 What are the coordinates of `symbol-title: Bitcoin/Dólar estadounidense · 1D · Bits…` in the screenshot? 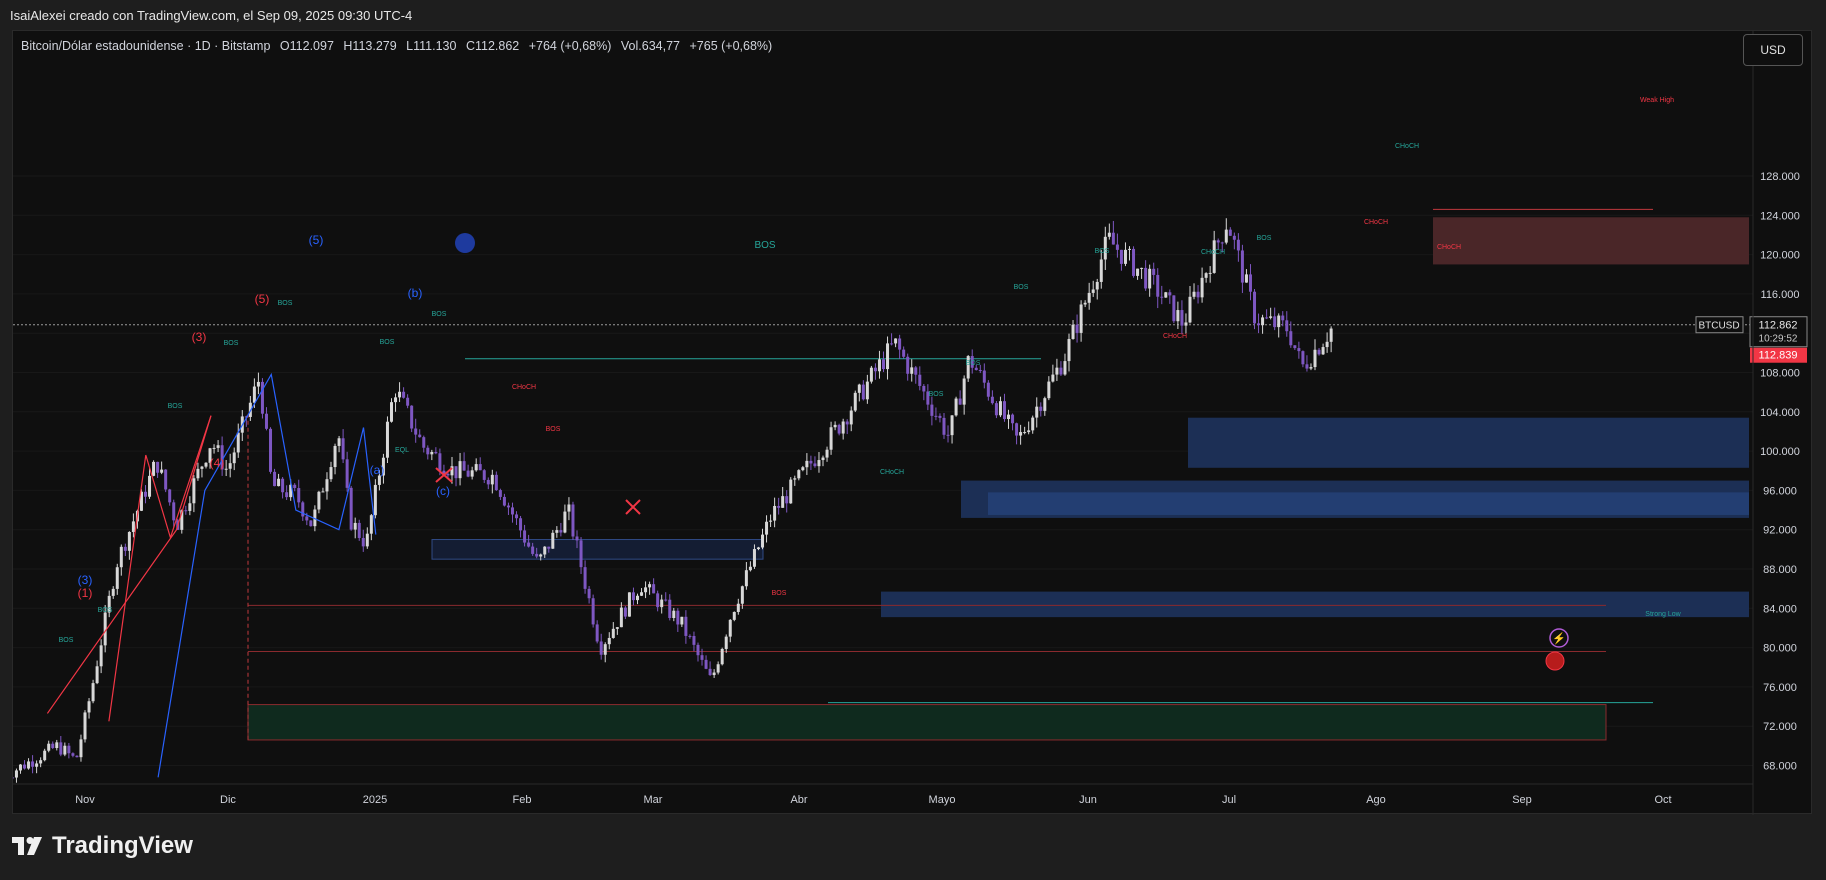 It's located at (145, 46).